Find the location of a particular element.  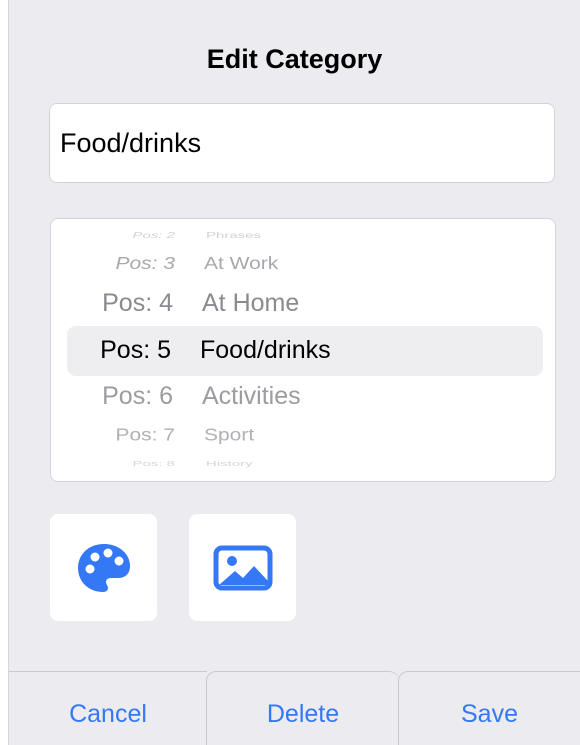

delete-button: Delete is located at coordinates (302, 708).